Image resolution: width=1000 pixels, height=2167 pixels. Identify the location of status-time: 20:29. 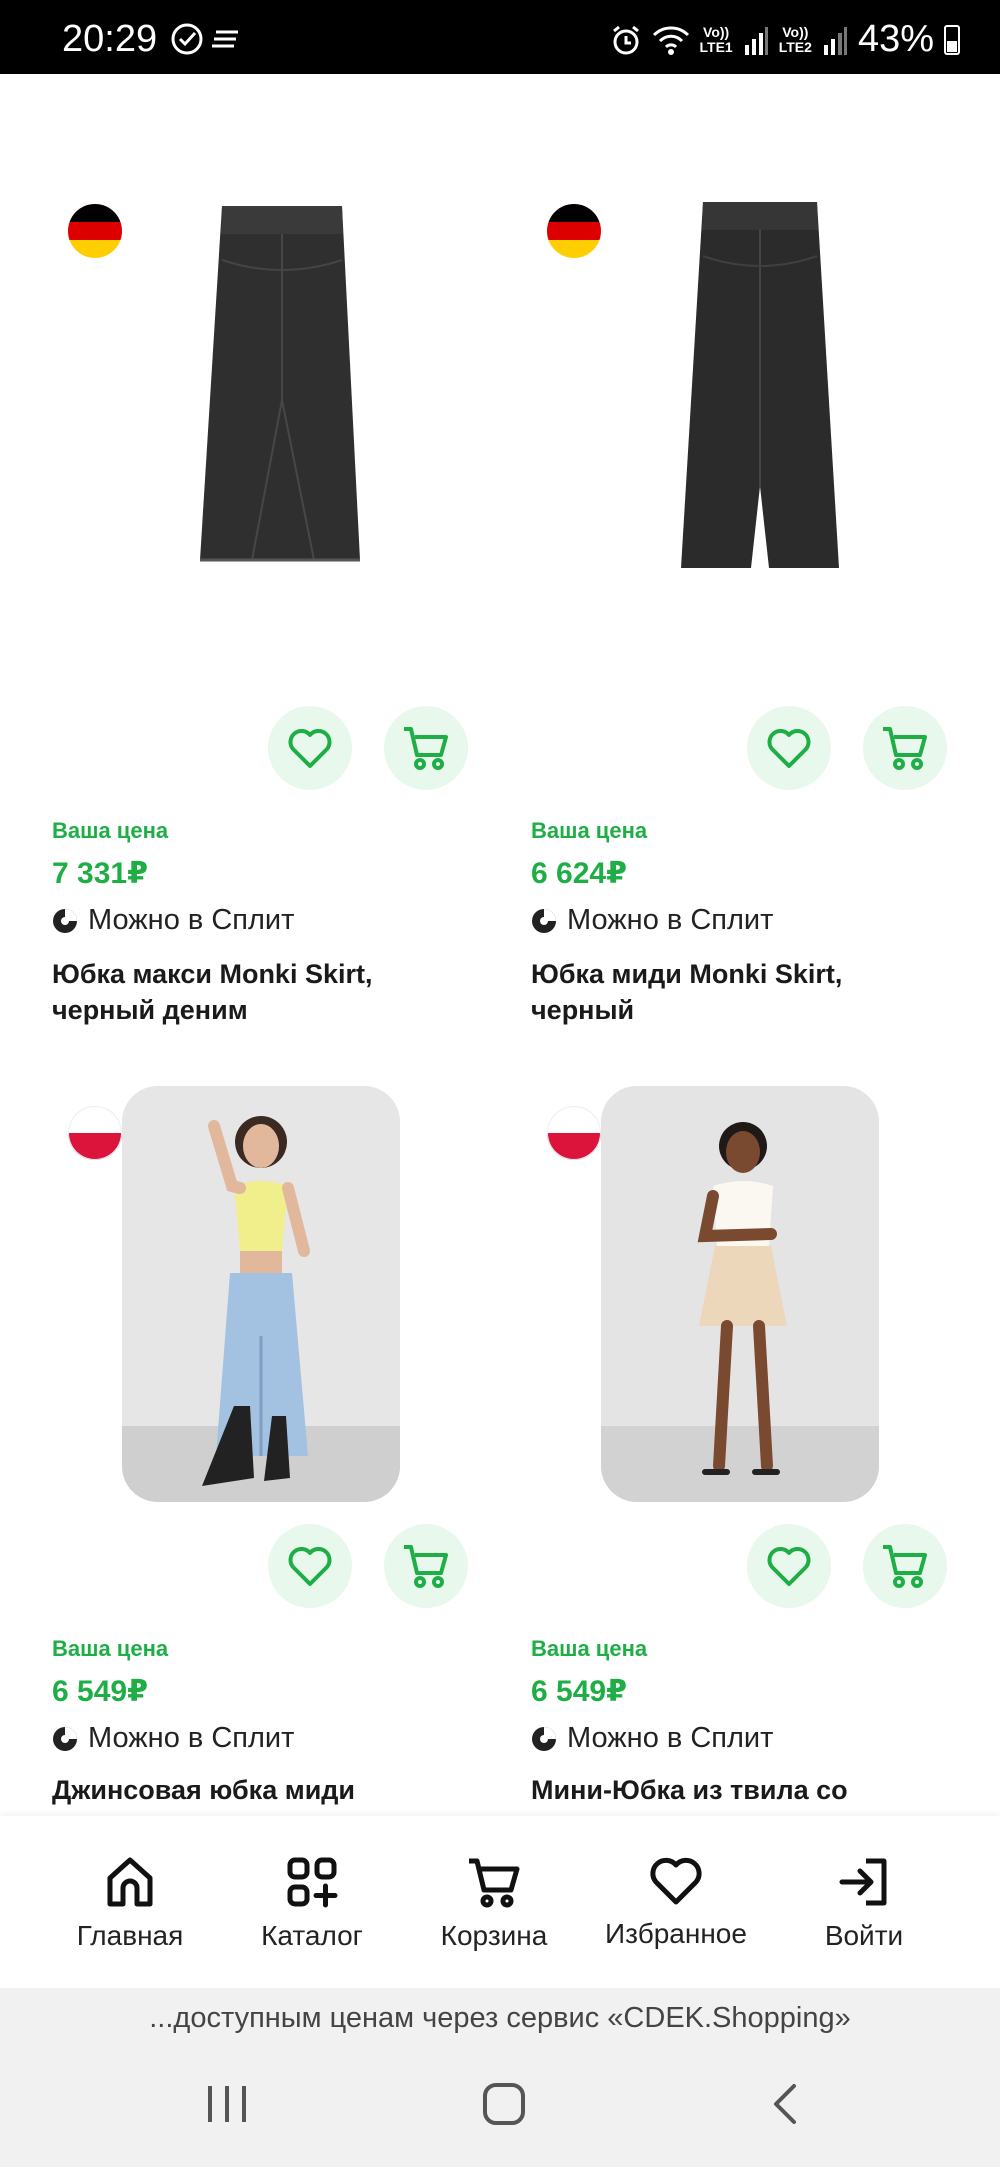
(110, 39).